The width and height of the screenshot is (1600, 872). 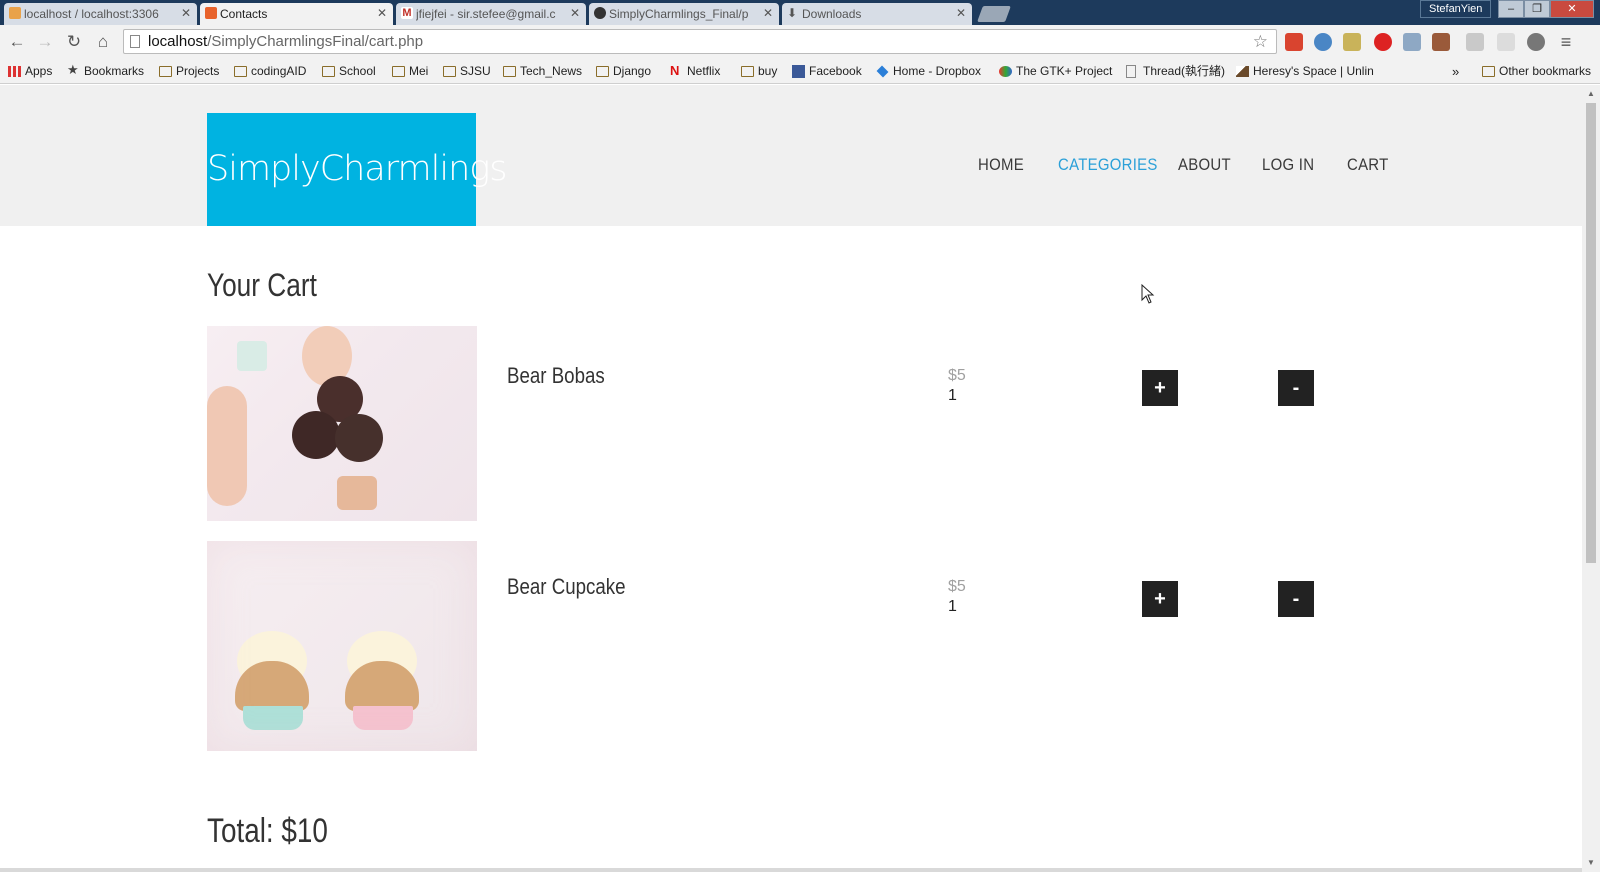 I want to click on taskbar-edge, so click(x=791, y=870).